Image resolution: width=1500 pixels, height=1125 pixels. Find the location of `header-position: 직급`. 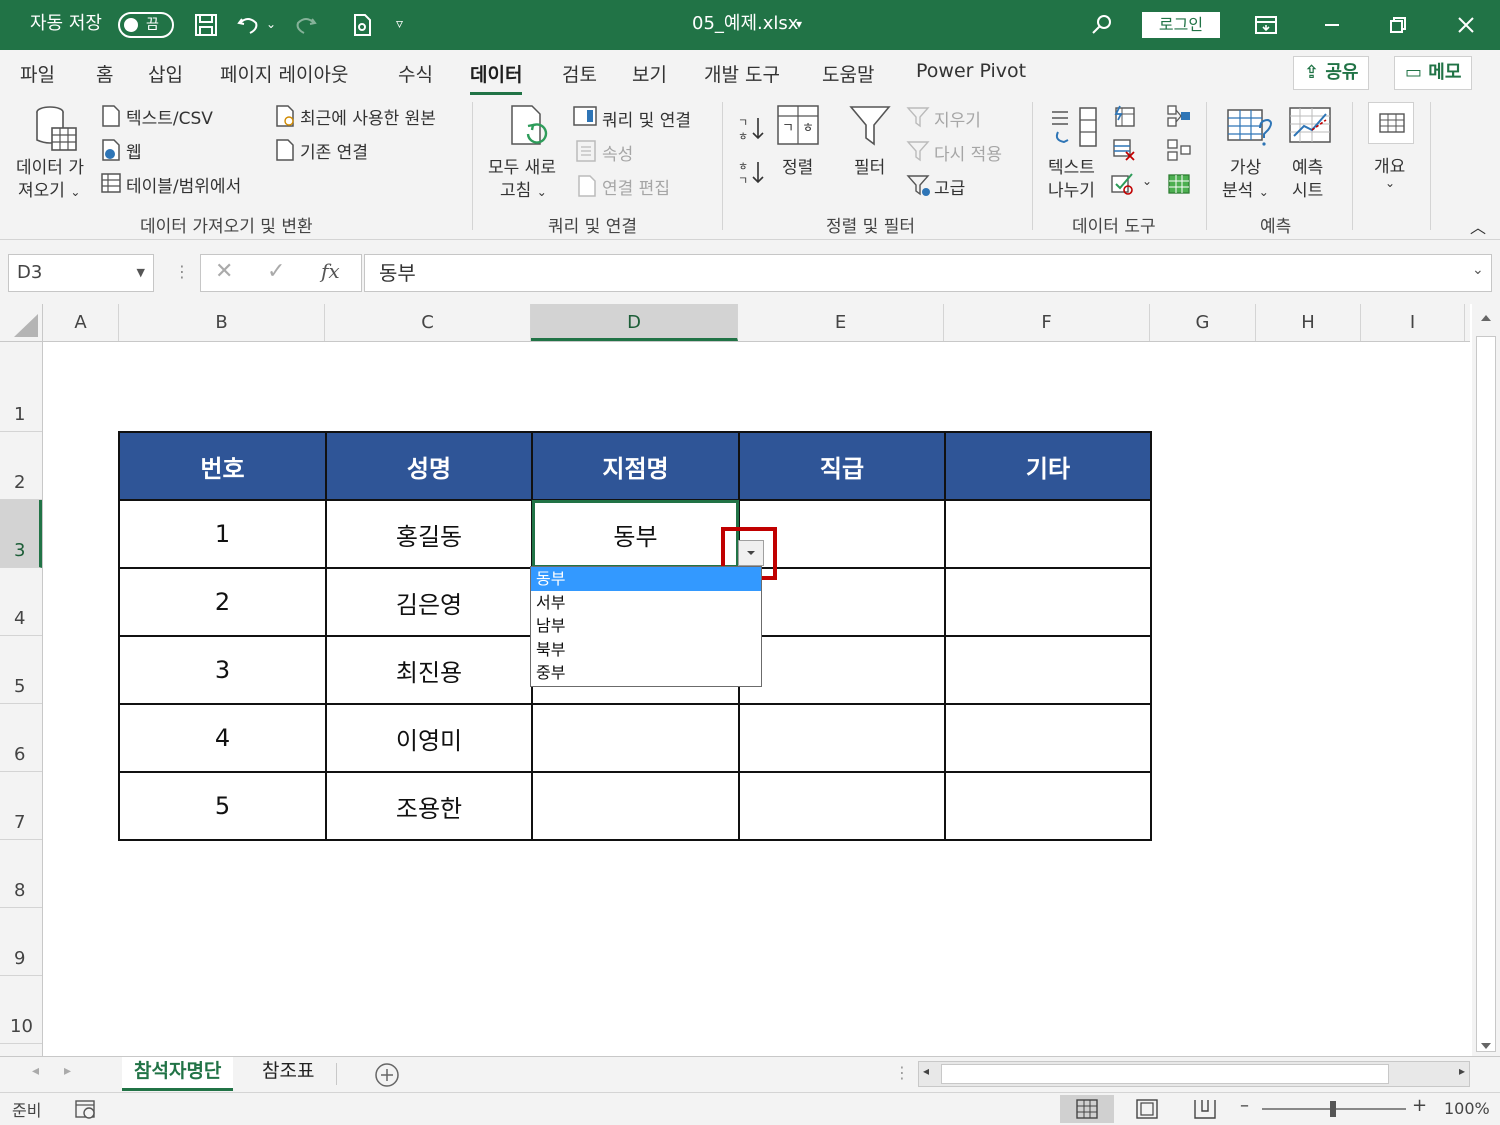

header-position: 직급 is located at coordinates (842, 466).